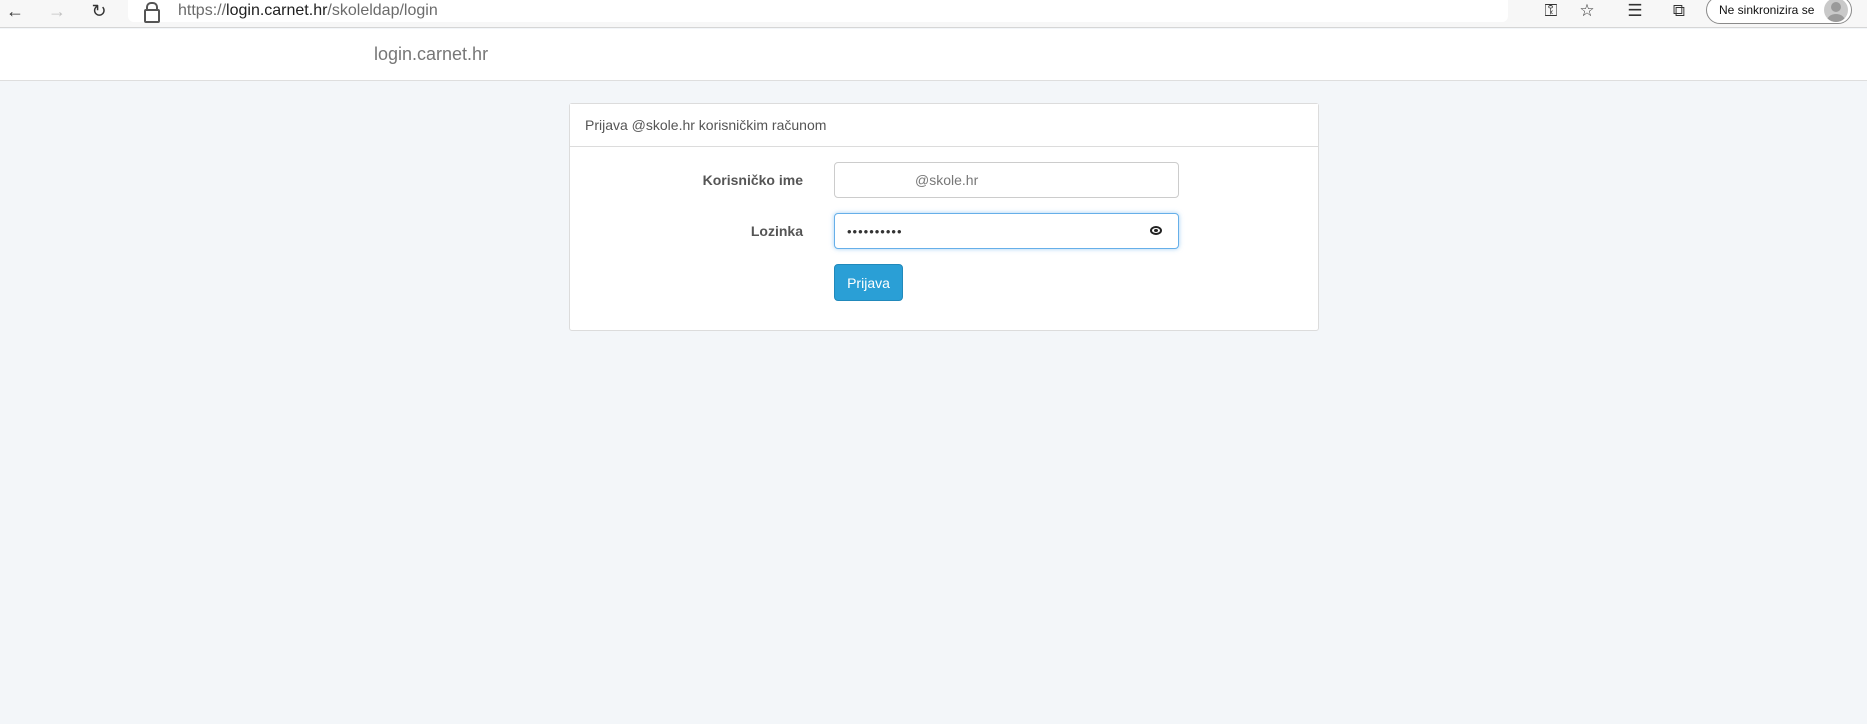  I want to click on profile-button: Ne sinkronizira se, so click(1779, 12).